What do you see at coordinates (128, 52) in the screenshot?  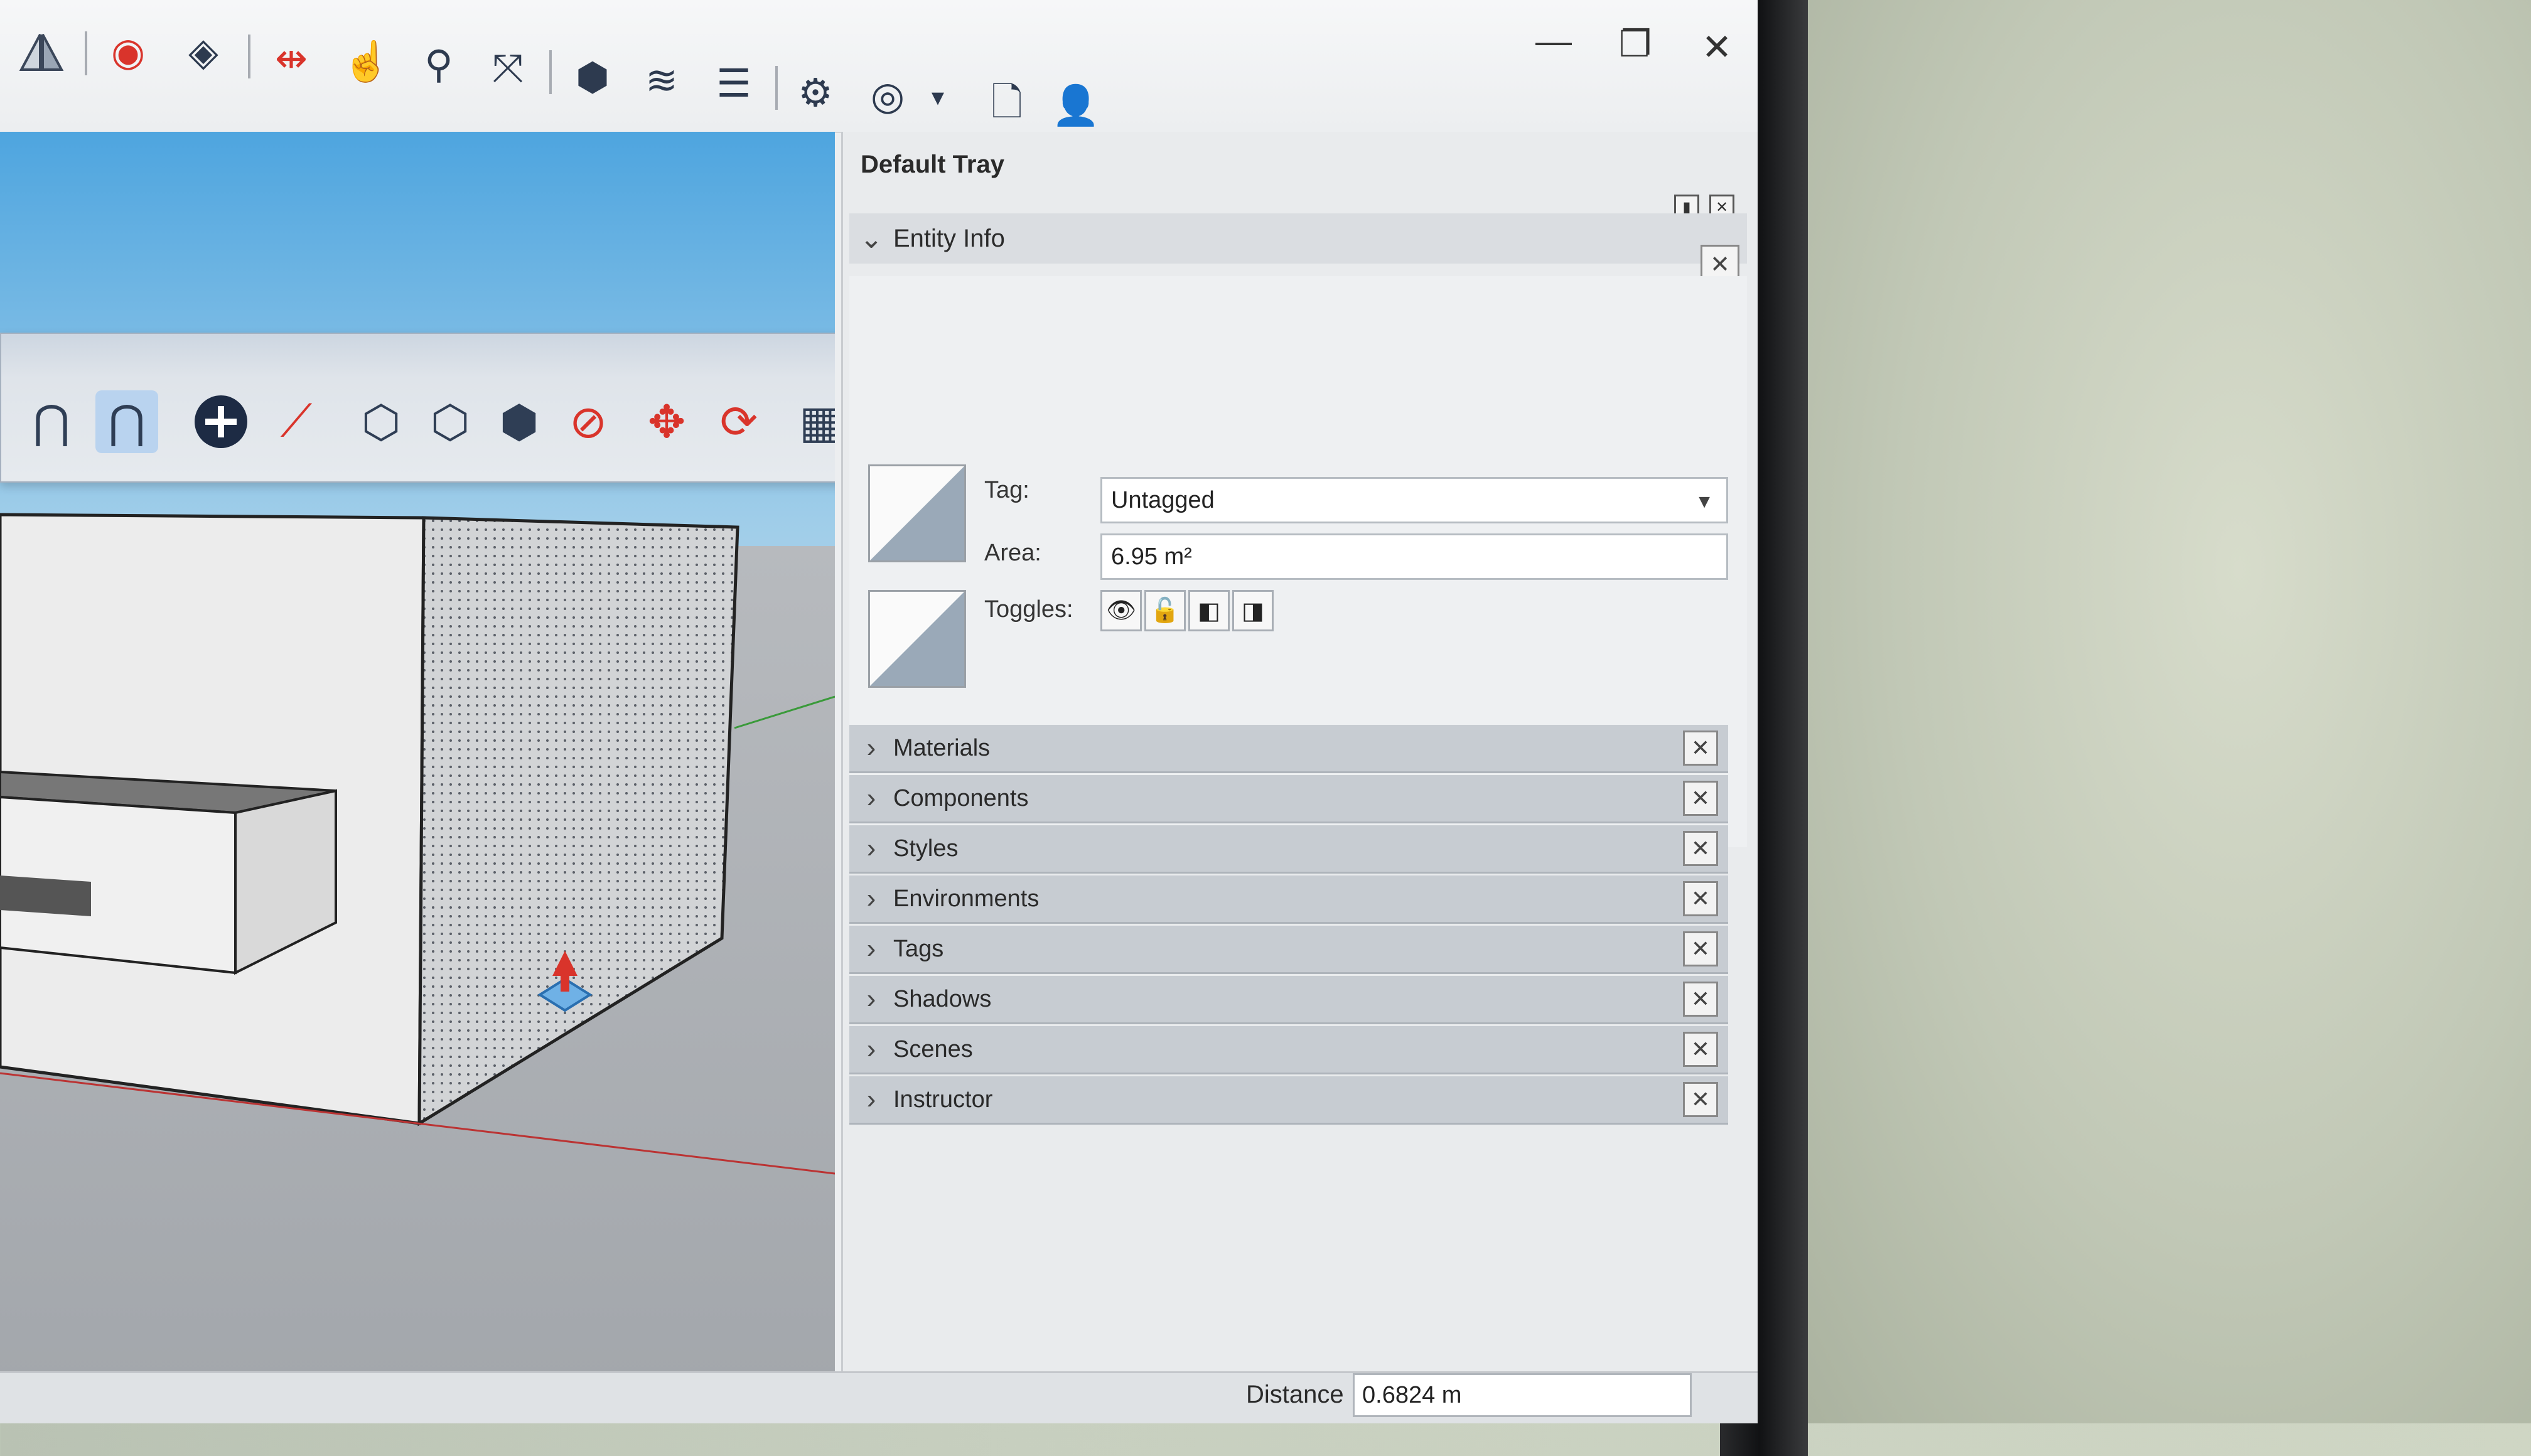 I see `geo-pin-icon: ◉` at bounding box center [128, 52].